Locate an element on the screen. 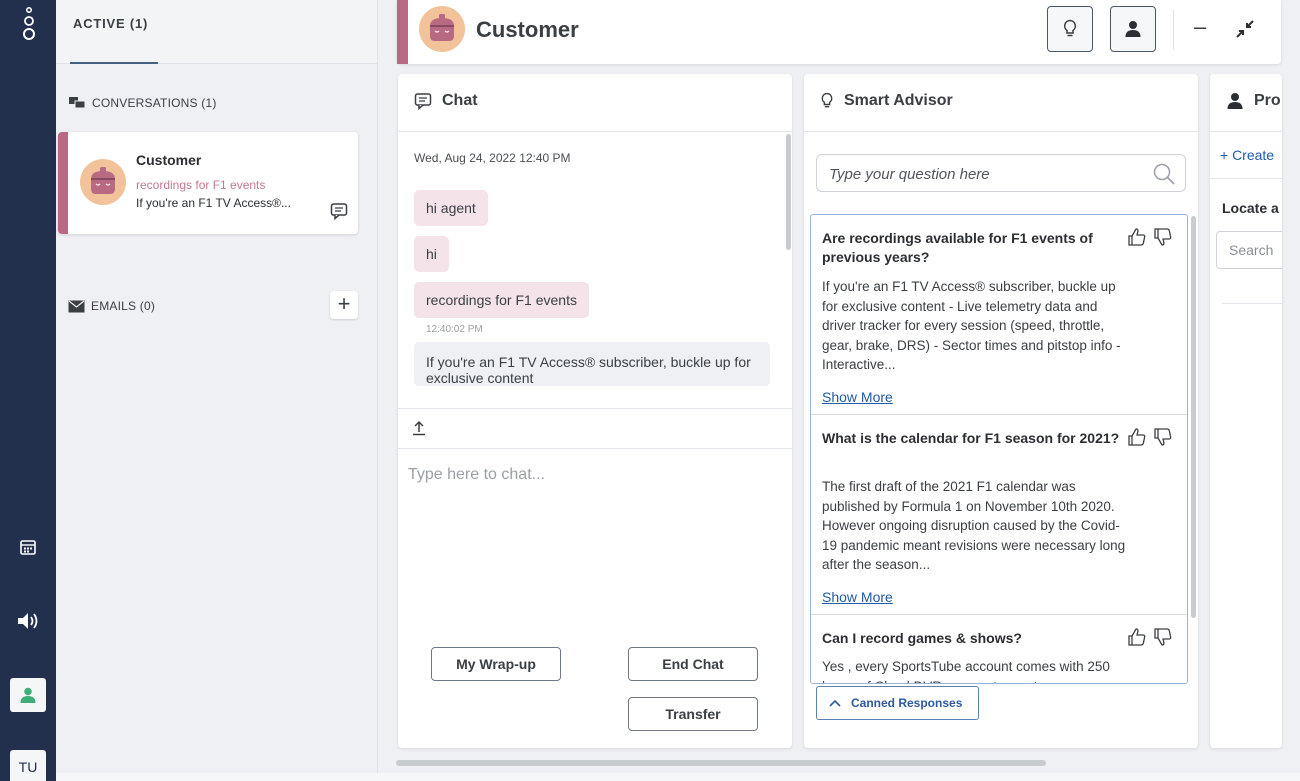 The image size is (1300, 781). agent-icon is located at coordinates (28, 695).